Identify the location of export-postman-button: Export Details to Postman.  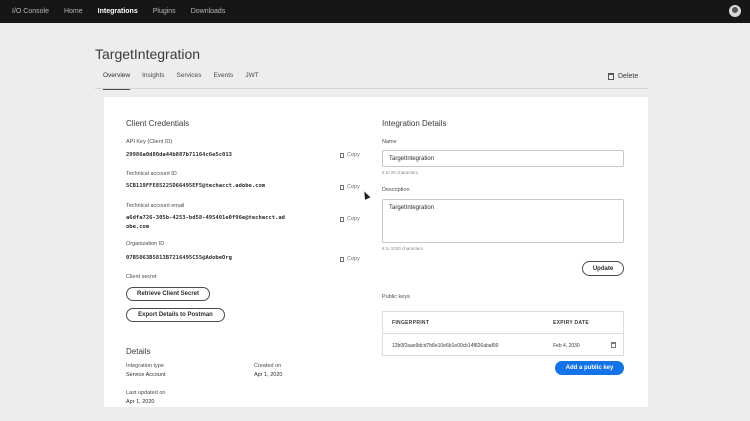
(175, 315).